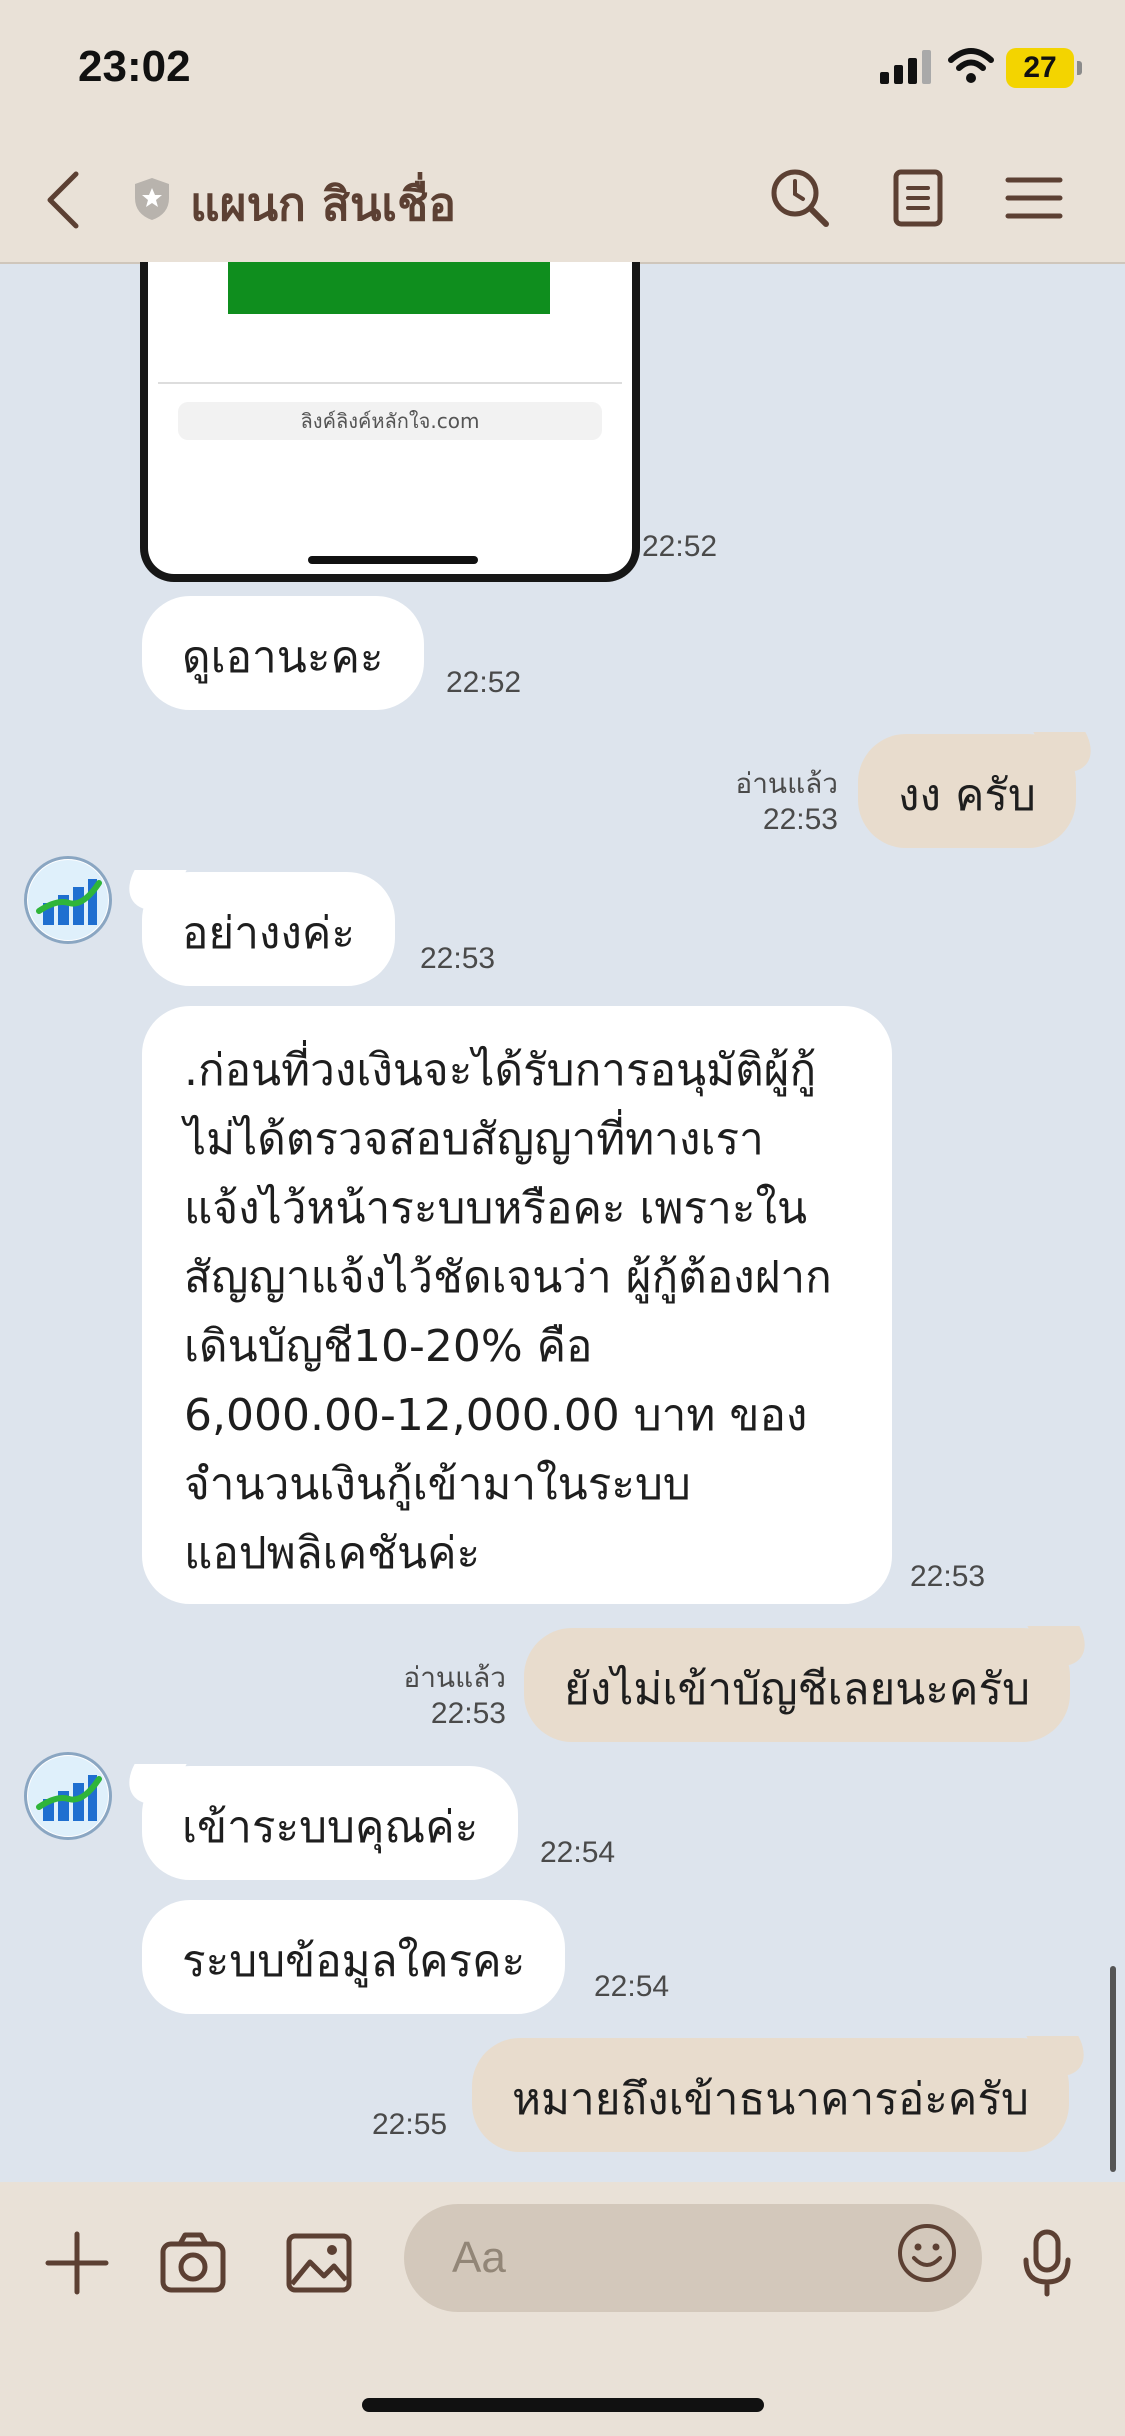  What do you see at coordinates (330, 1827) in the screenshot?
I see `incoming-message-text: เข้าระบบคุณค่ะ` at bounding box center [330, 1827].